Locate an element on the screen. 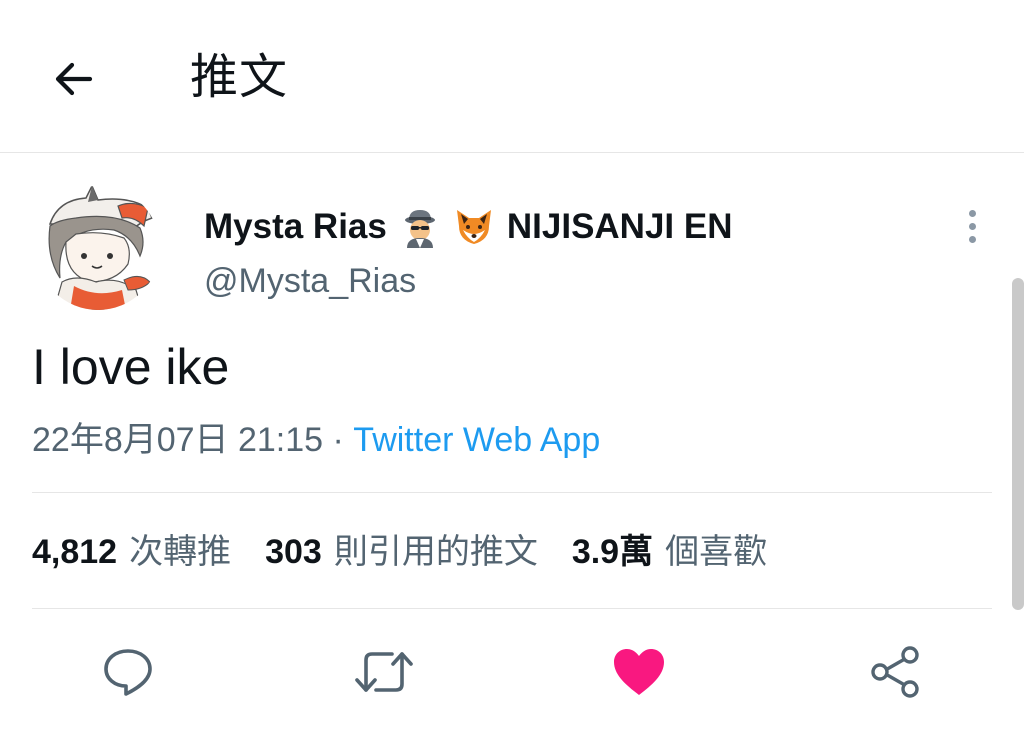 This screenshot has width=1024, height=730. quotes-stat: 303 則引用的推文 is located at coordinates (401, 552).